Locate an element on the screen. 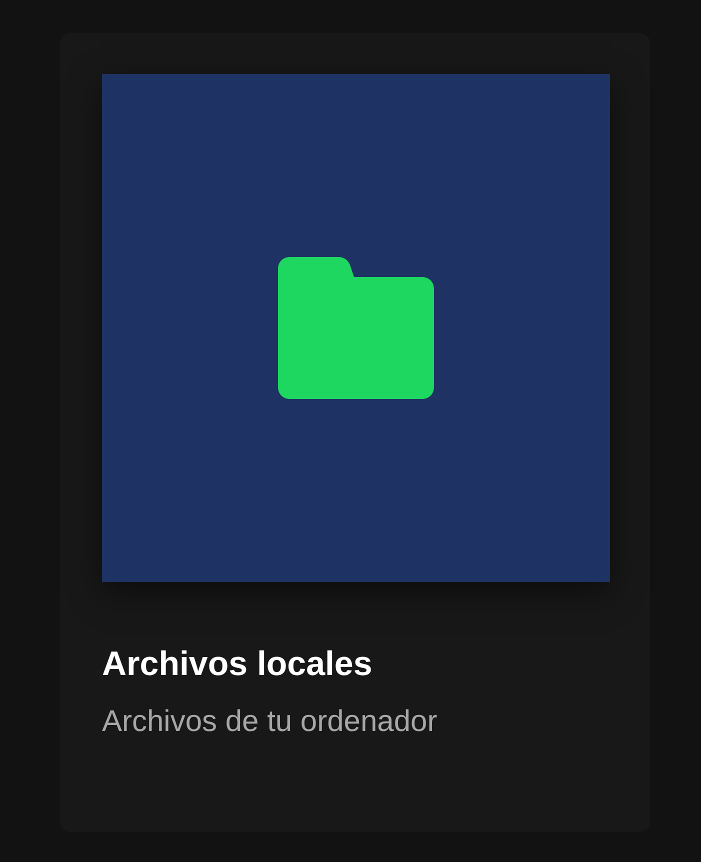 This screenshot has width=701, height=862. folder-icon is located at coordinates (356, 328).